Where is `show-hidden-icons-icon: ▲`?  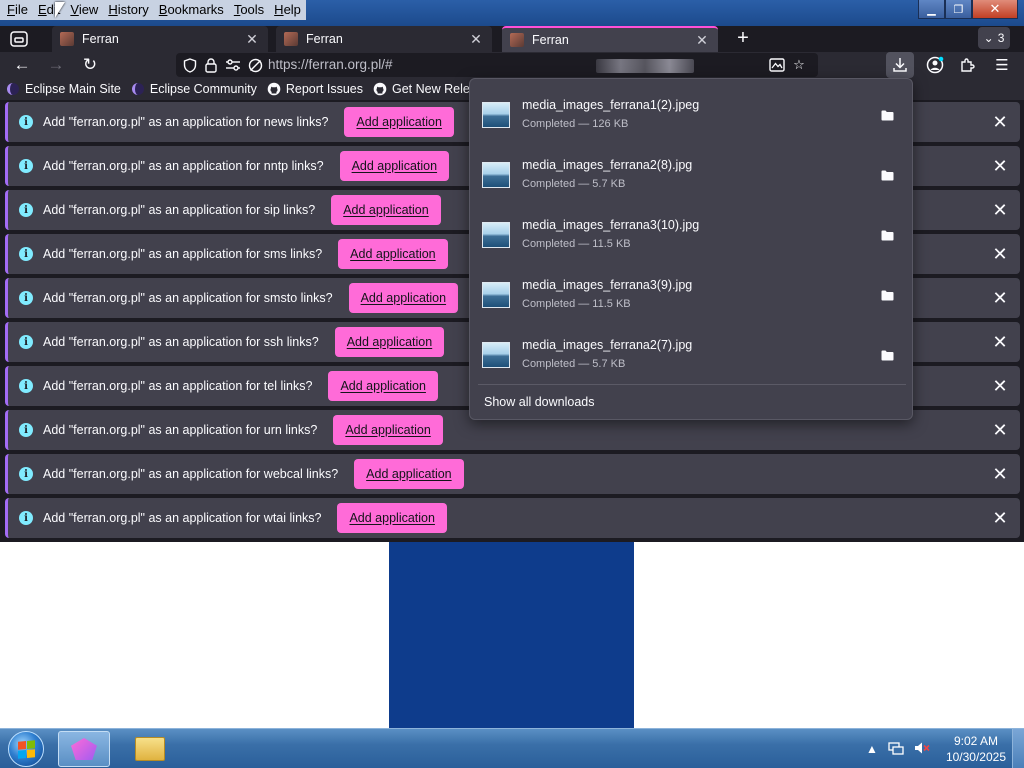 show-hidden-icons-icon: ▲ is located at coordinates (872, 749).